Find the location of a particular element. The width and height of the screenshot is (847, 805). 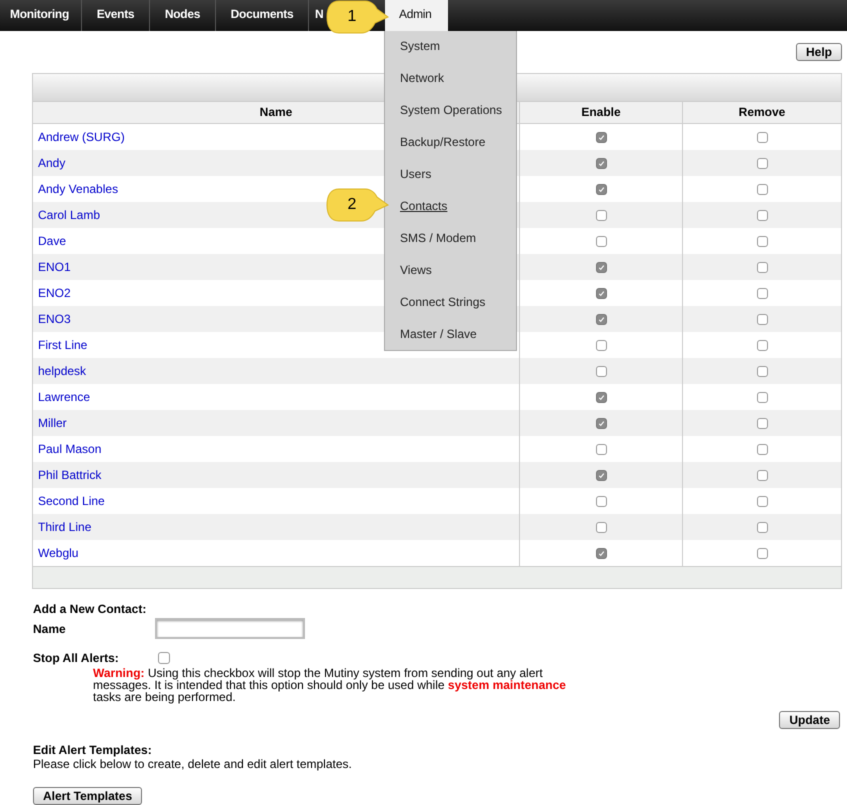

column-header: Name is located at coordinates (276, 112).